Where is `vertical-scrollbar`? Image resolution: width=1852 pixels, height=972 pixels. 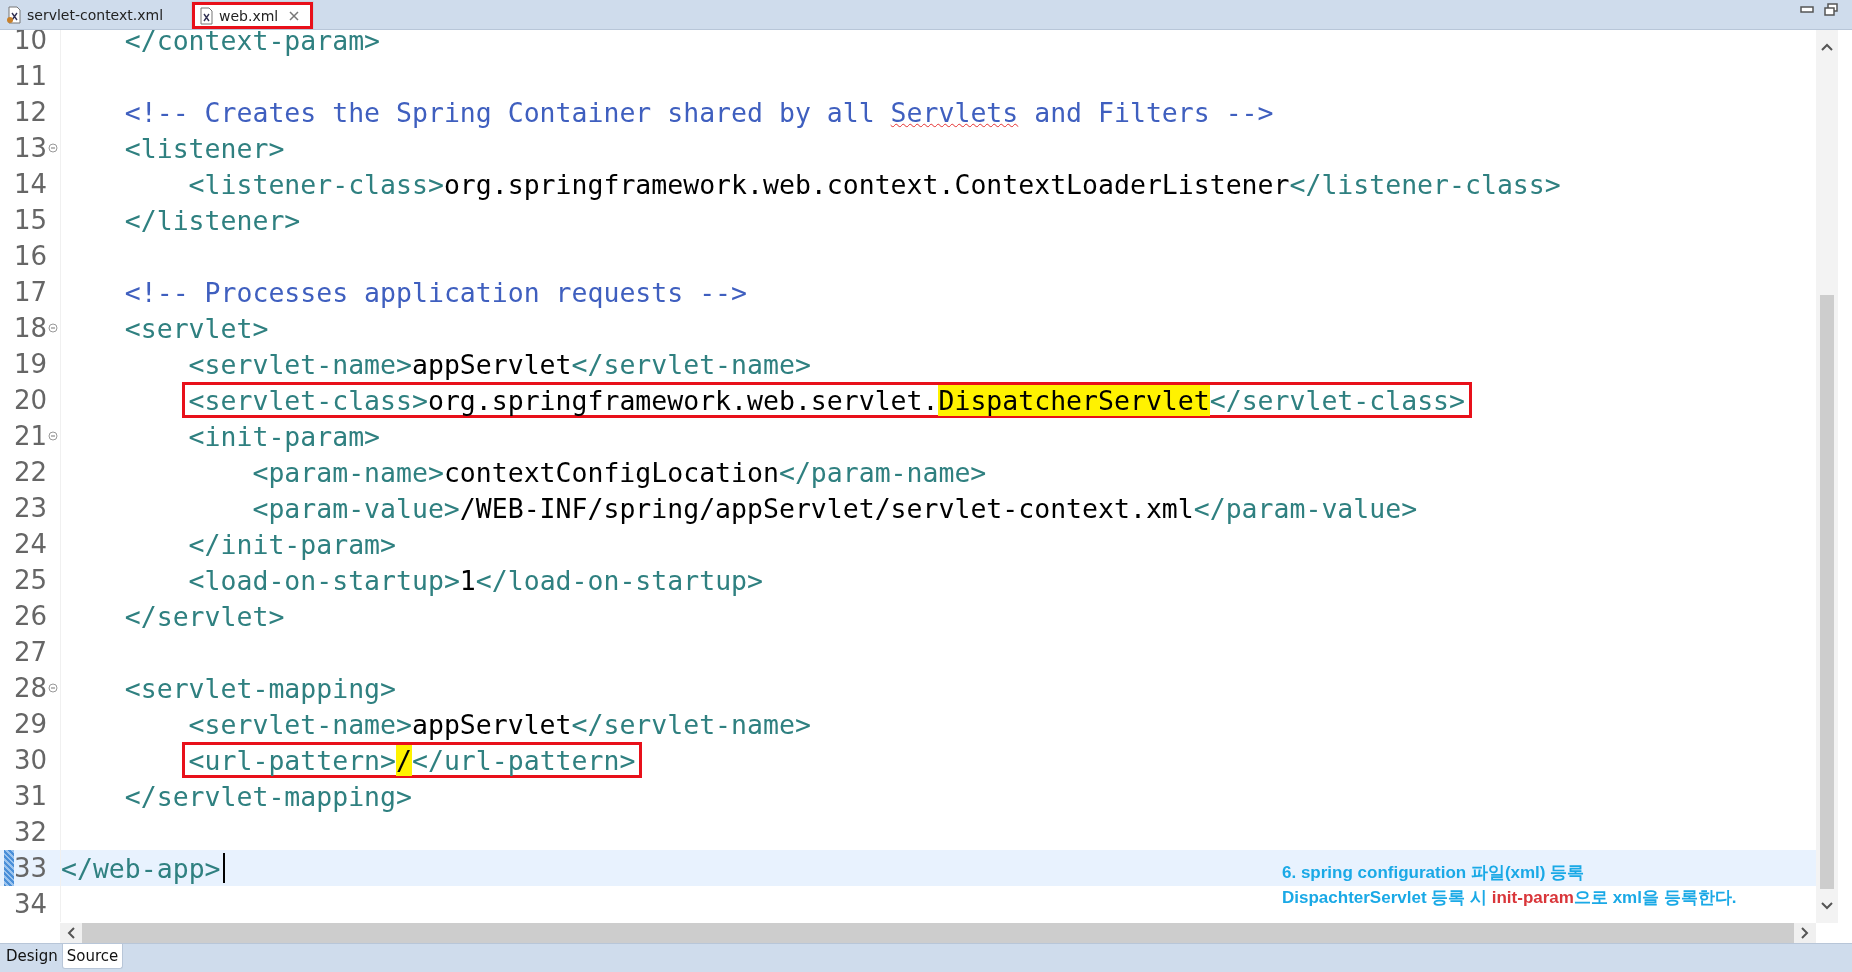 vertical-scrollbar is located at coordinates (1827, 476).